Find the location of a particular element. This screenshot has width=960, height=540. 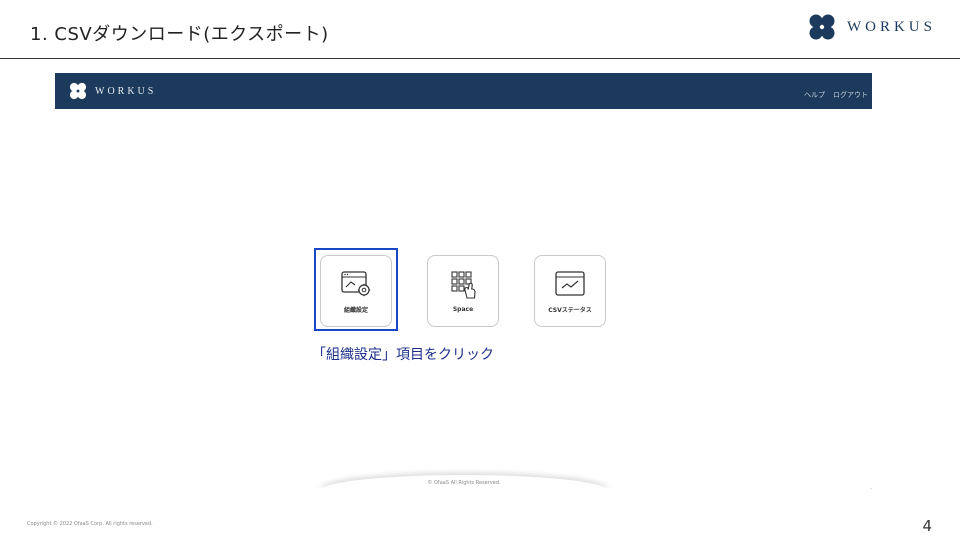

app-nav: ヘルプ ログアウト is located at coordinates (836, 95).